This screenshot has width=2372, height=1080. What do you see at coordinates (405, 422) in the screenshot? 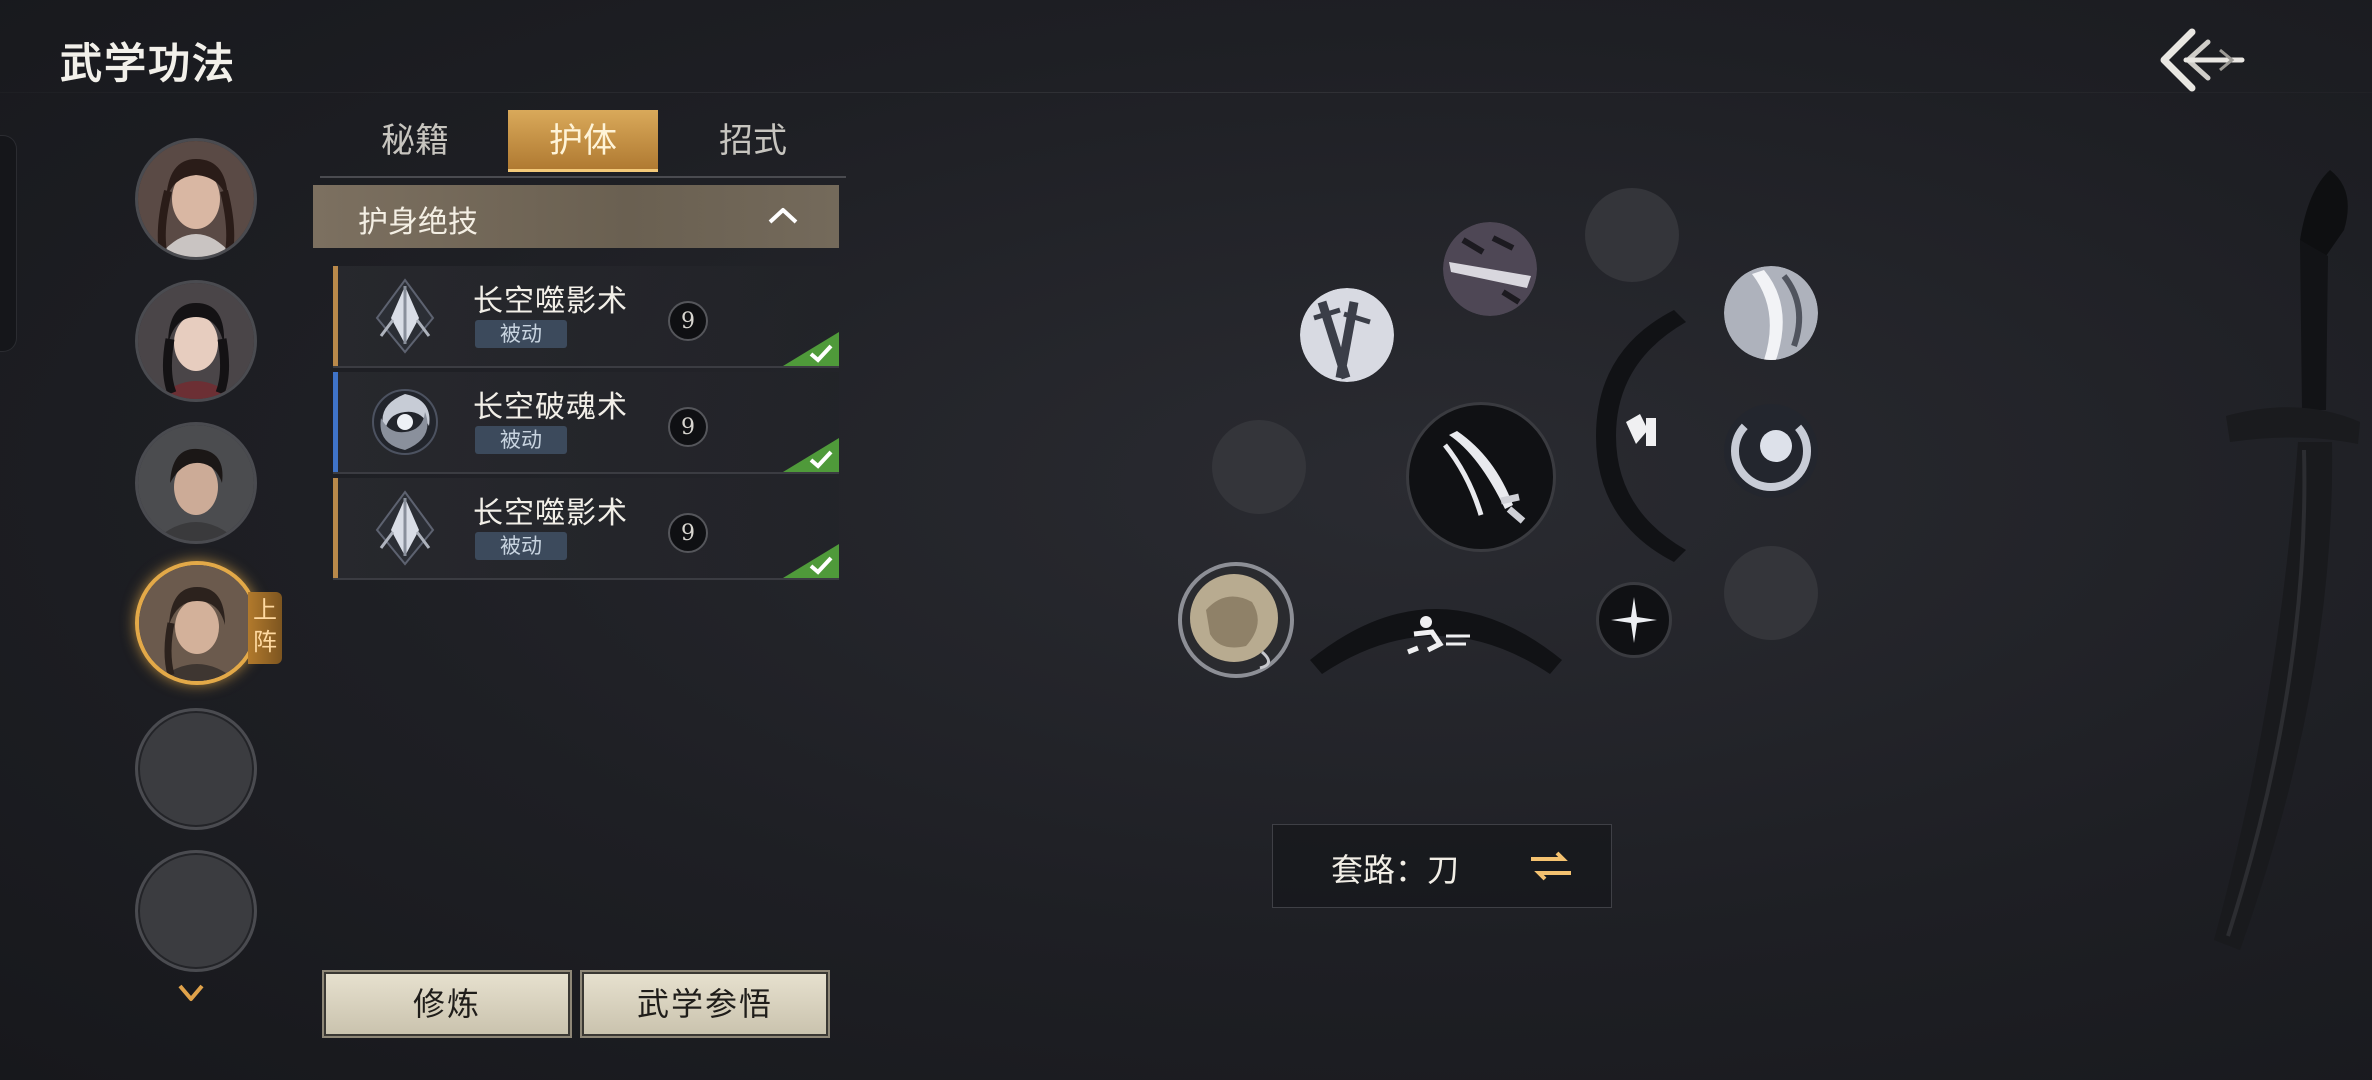
I see `skill-vortex-icon` at bounding box center [405, 422].